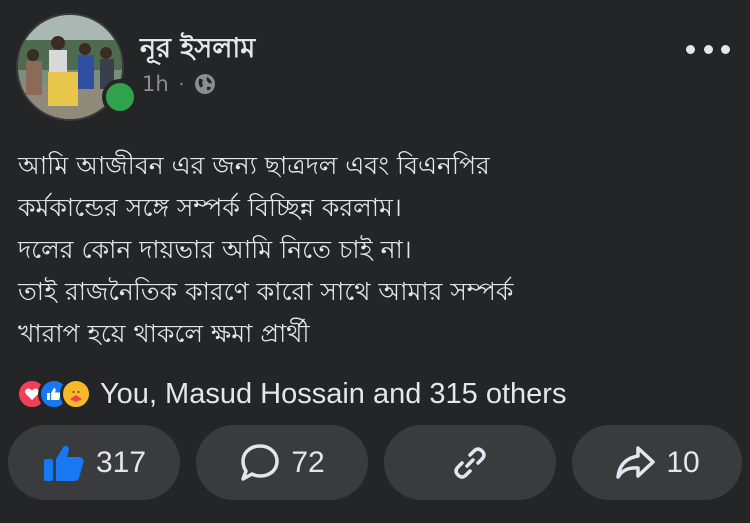 Image resolution: width=750 pixels, height=523 pixels. What do you see at coordinates (657, 462) in the screenshot?
I see `share-button: 10` at bounding box center [657, 462].